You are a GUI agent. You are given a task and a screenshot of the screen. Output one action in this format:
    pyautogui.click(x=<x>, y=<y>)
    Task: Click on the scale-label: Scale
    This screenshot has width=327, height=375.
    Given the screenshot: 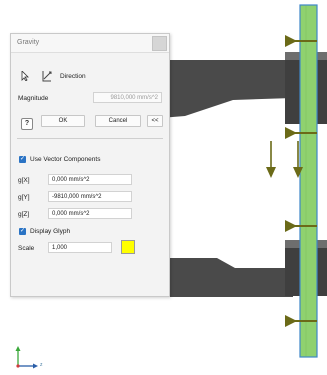 What is the action you would take?
    pyautogui.click(x=26, y=248)
    